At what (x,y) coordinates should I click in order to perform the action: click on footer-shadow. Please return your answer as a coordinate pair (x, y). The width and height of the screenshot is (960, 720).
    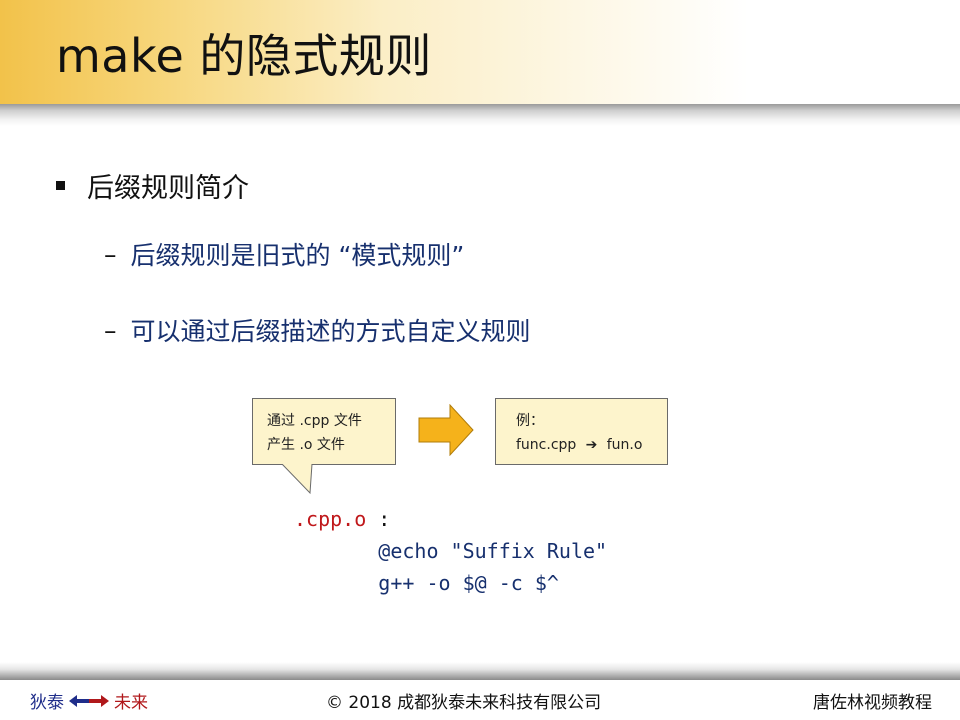
    Looking at the image, I should click on (480, 671).